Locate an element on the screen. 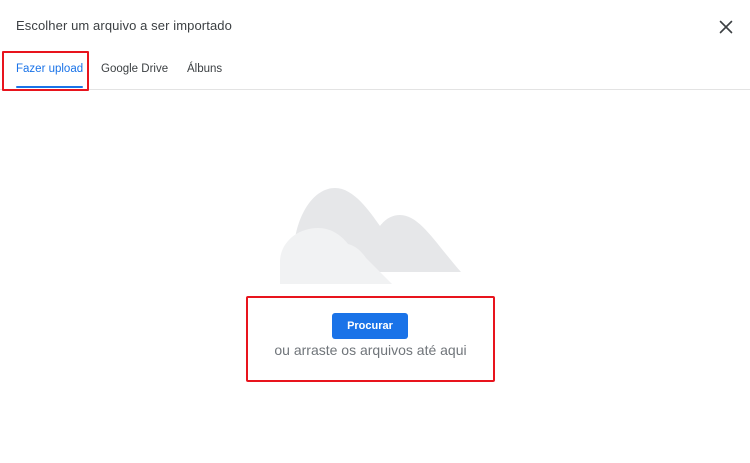 The height and width of the screenshot is (463, 750). close-button is located at coordinates (726, 27).